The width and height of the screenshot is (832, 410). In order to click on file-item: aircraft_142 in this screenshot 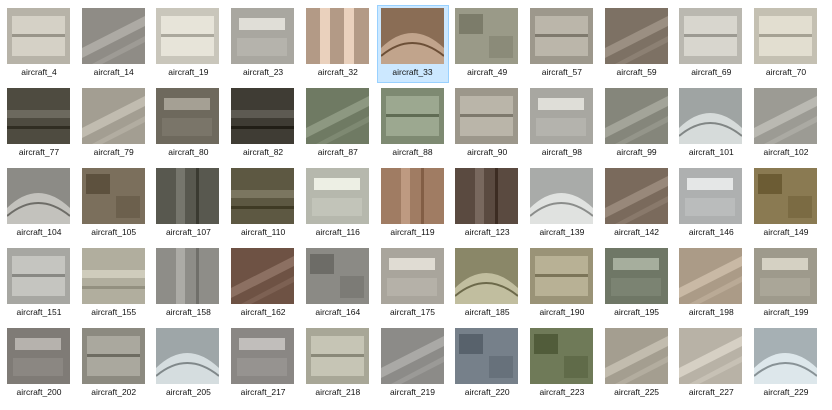, I will do `click(637, 204)`.